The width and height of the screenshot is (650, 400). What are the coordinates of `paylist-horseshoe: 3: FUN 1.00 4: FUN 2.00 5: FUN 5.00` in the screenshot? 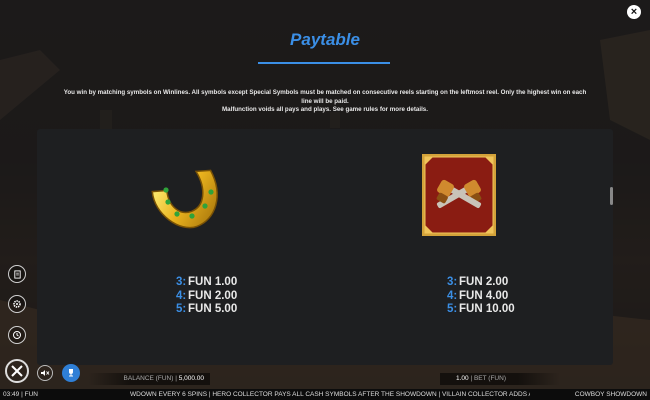 It's located at (206, 296).